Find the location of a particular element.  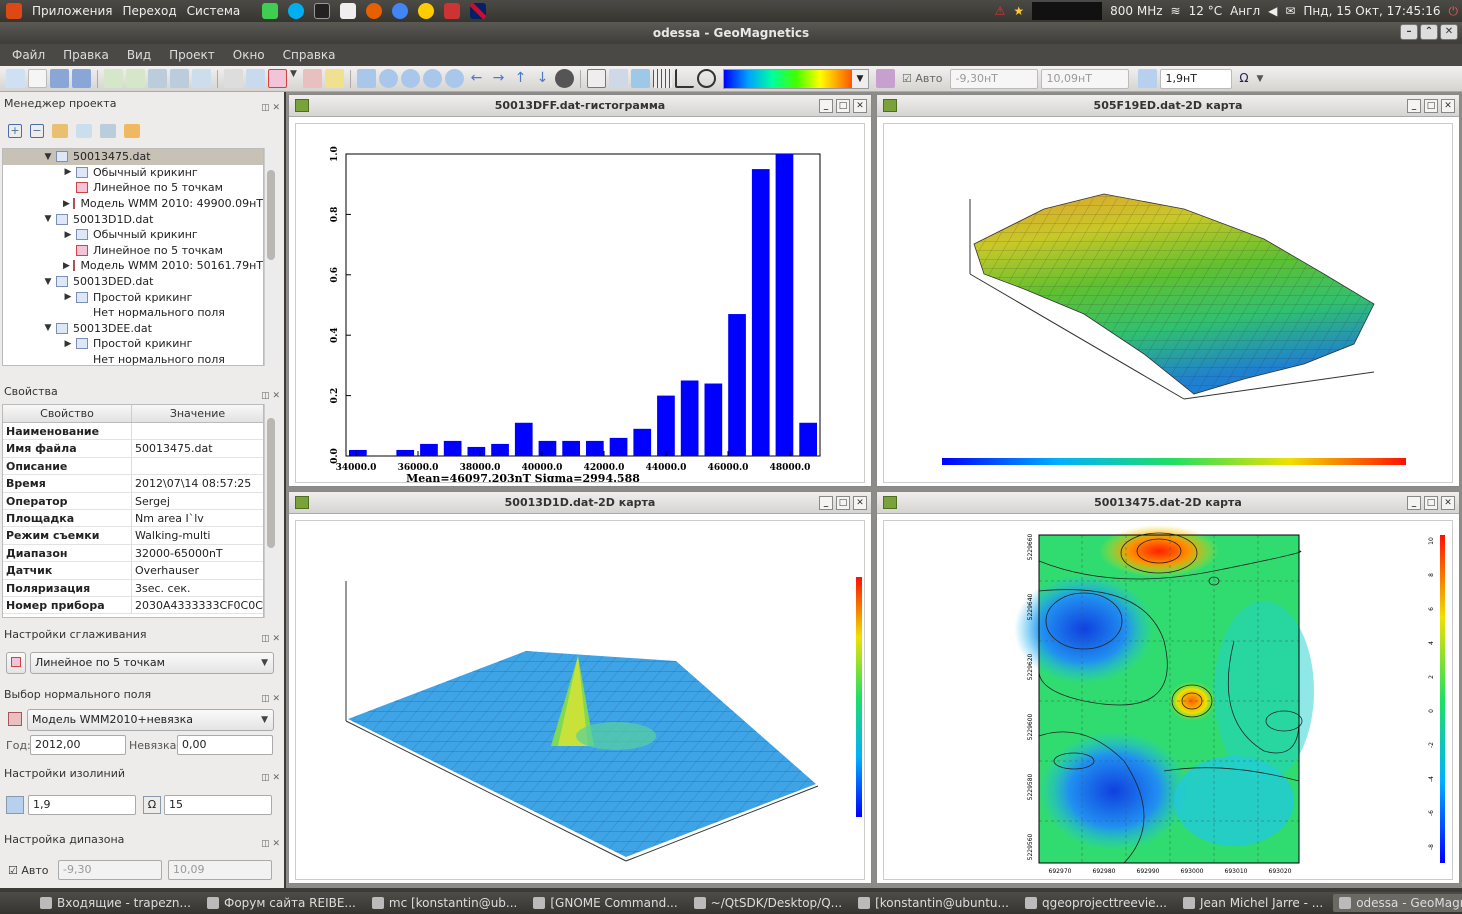

arrow-up-icon: ↑ is located at coordinates (520, 78).